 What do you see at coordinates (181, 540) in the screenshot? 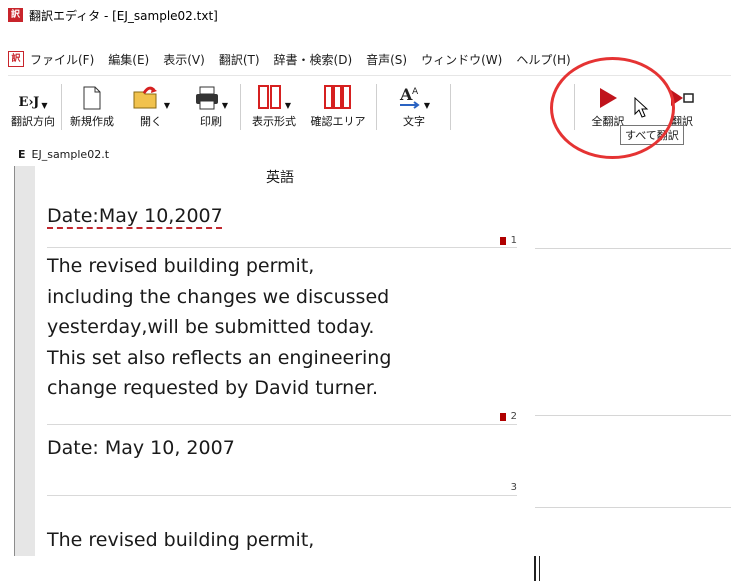
I see `segment-4-line-1: The revised building permit,` at bounding box center [181, 540].